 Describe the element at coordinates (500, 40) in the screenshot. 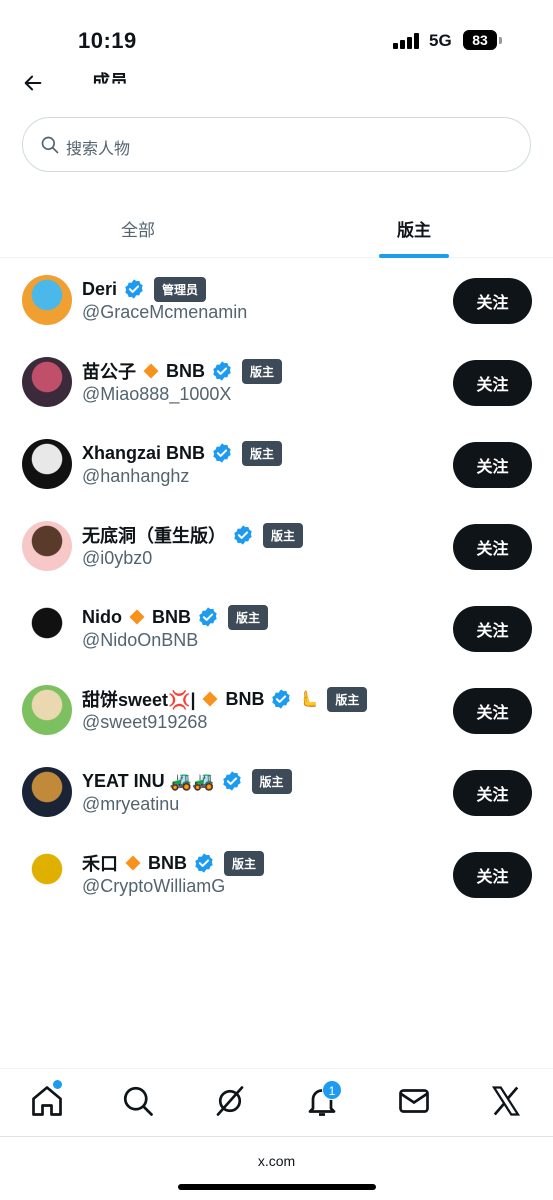

I see `battery-cap` at that location.